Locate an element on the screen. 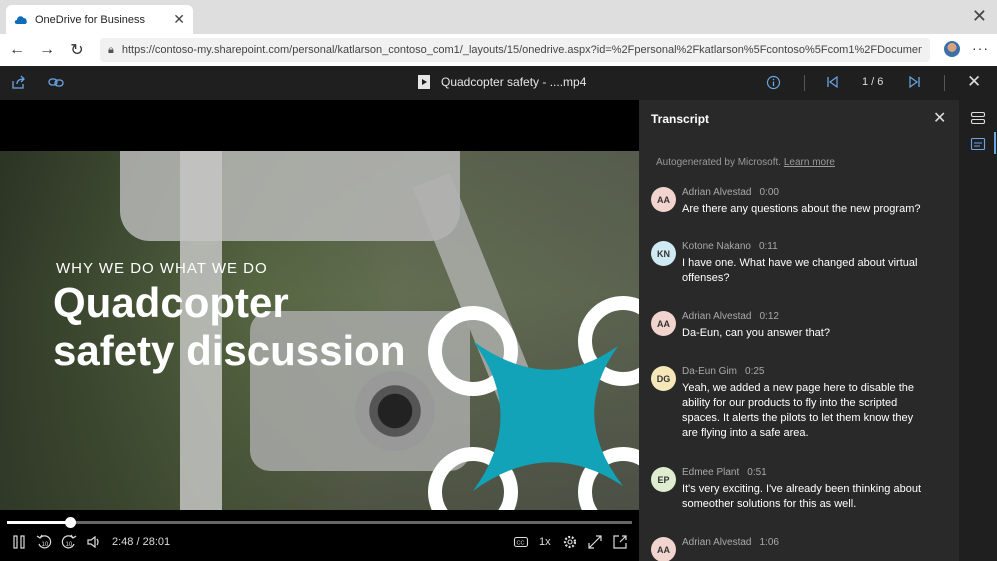 This screenshot has height=561, width=997. speaker-name: Kotone Nakano is located at coordinates (716, 246).